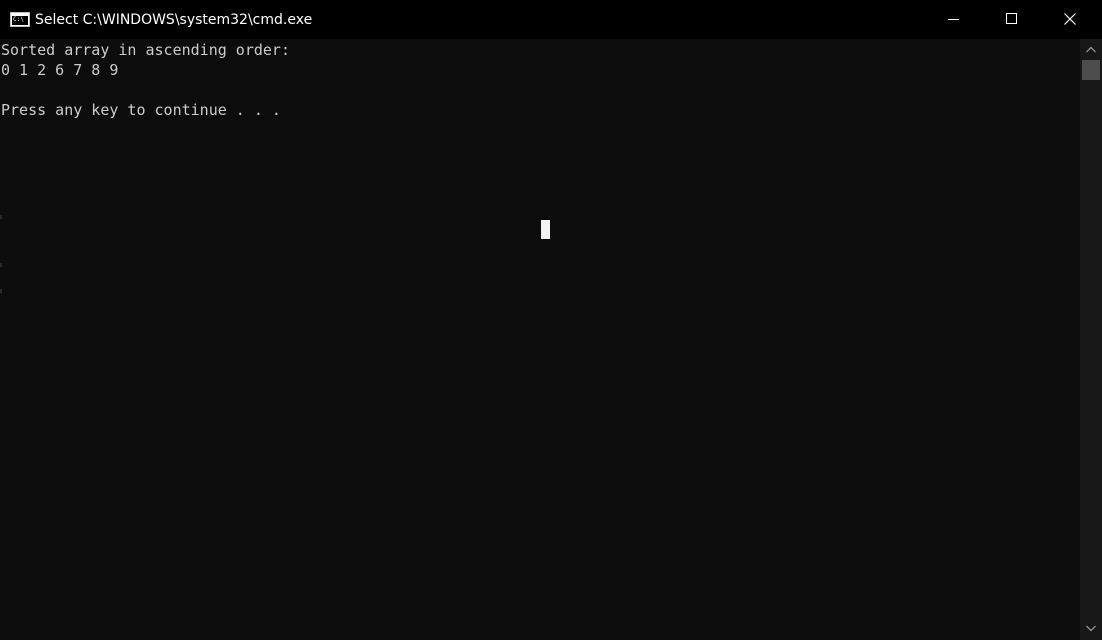 This screenshot has width=1102, height=640. I want to click on maximize-button, so click(1013, 19).